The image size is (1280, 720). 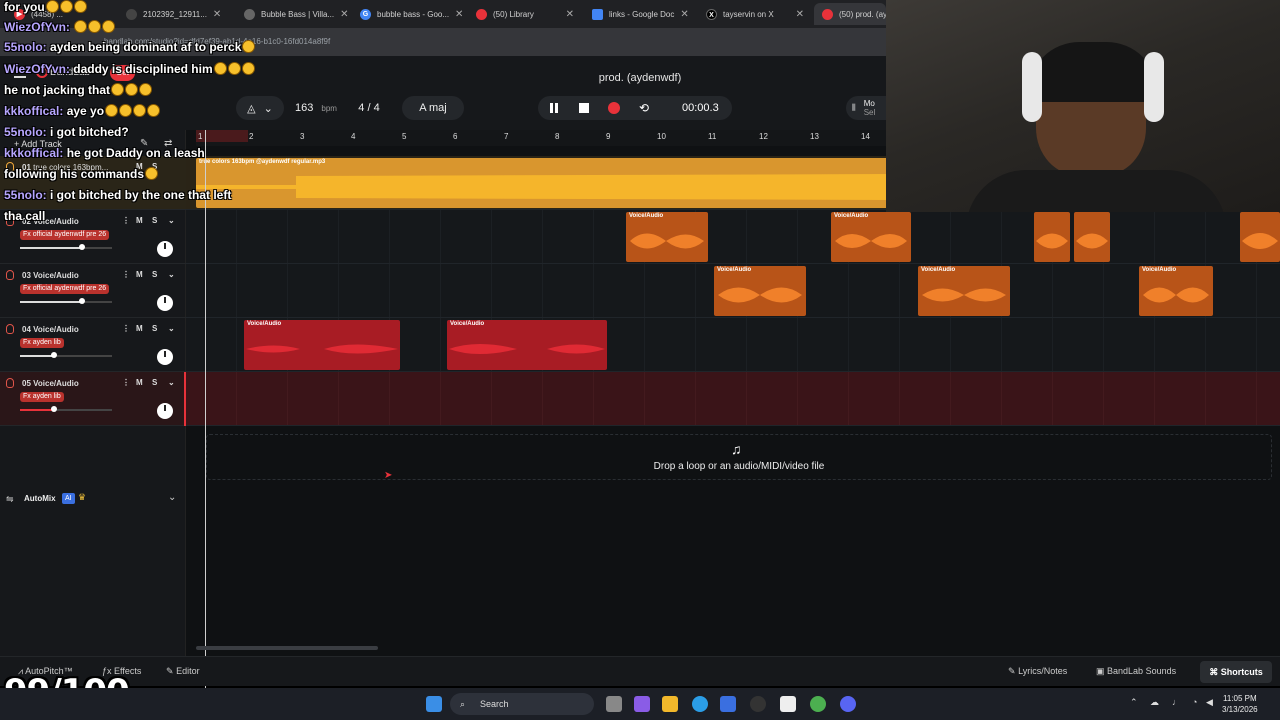 I want to click on audio-clip: true colors 163bpm @aydenwdf regular.mp3, so click(x=546, y=183).